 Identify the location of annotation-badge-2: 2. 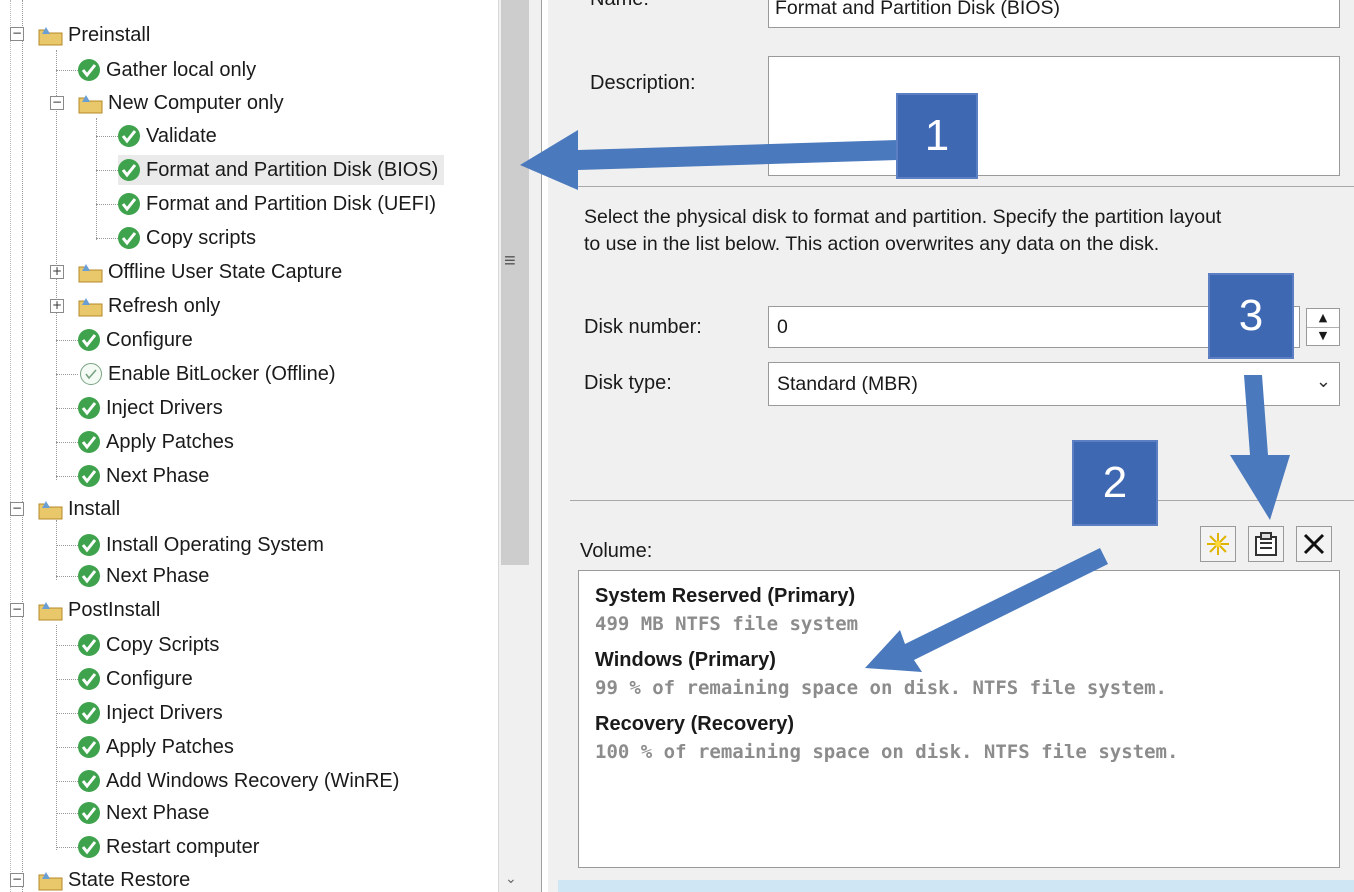
(1115, 483).